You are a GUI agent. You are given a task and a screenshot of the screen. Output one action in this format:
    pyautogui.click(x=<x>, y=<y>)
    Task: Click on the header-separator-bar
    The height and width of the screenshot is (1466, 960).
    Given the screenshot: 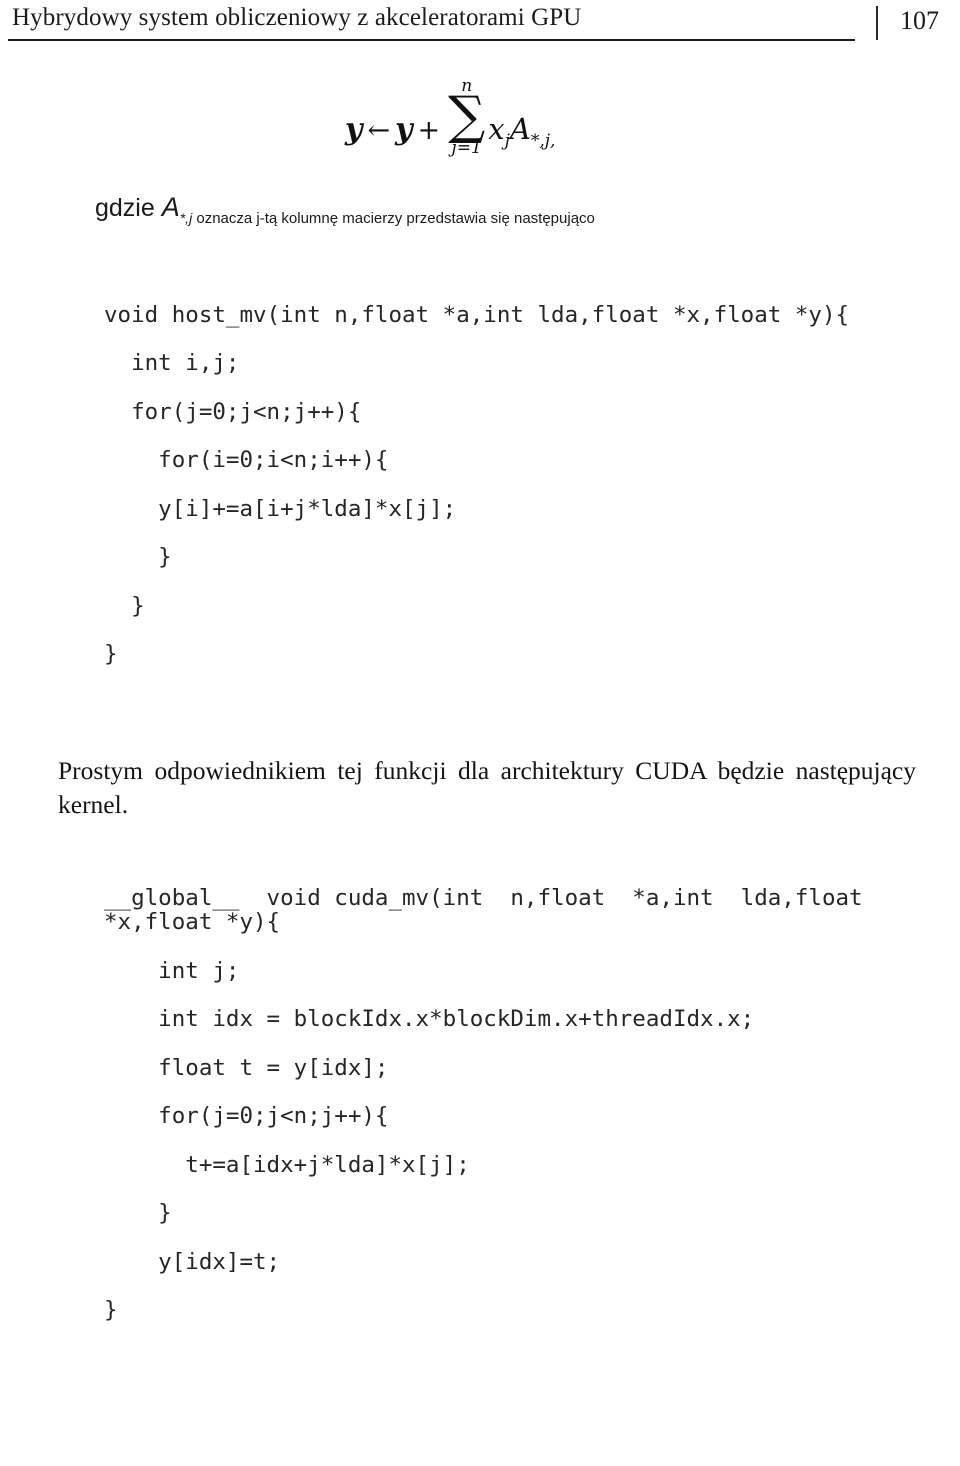 What is the action you would take?
    pyautogui.click(x=877, y=23)
    